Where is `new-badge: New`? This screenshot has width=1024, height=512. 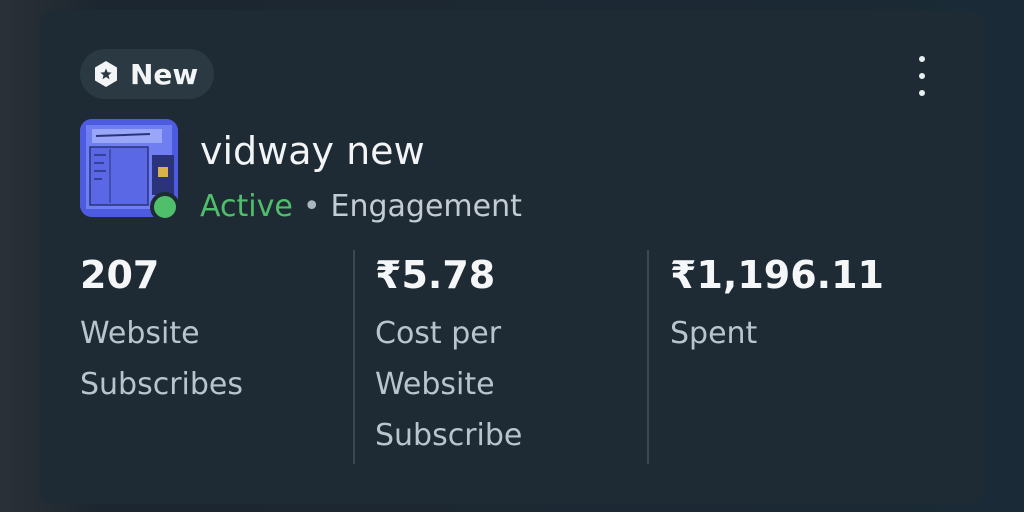 new-badge: New is located at coordinates (147, 74).